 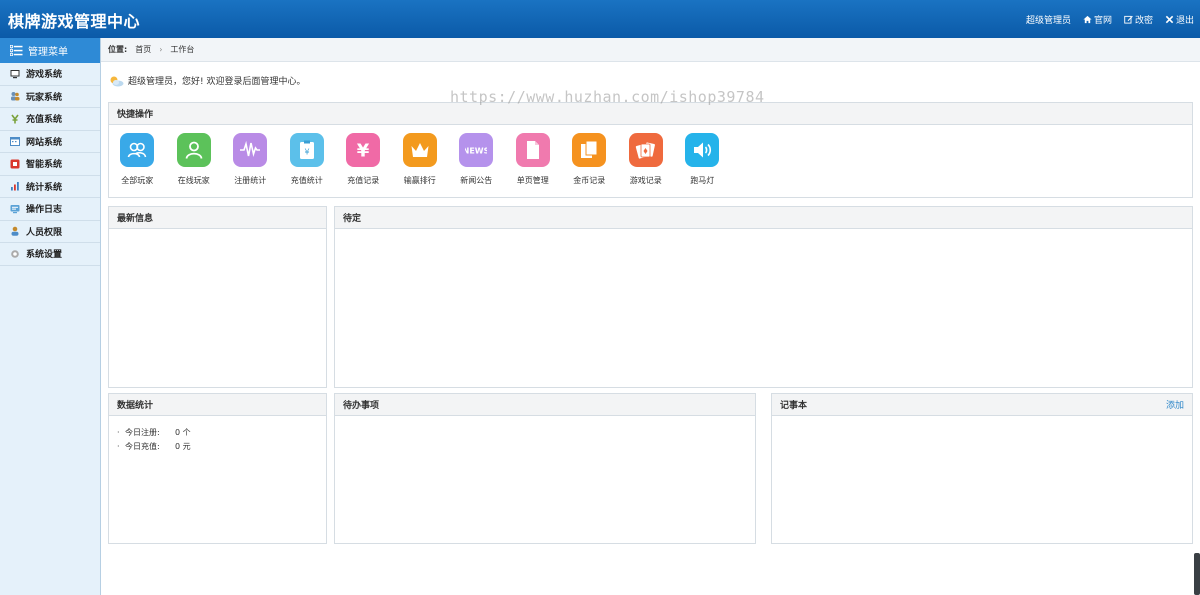 What do you see at coordinates (476, 180) in the screenshot?
I see `quick-action-label: 新闻公告` at bounding box center [476, 180].